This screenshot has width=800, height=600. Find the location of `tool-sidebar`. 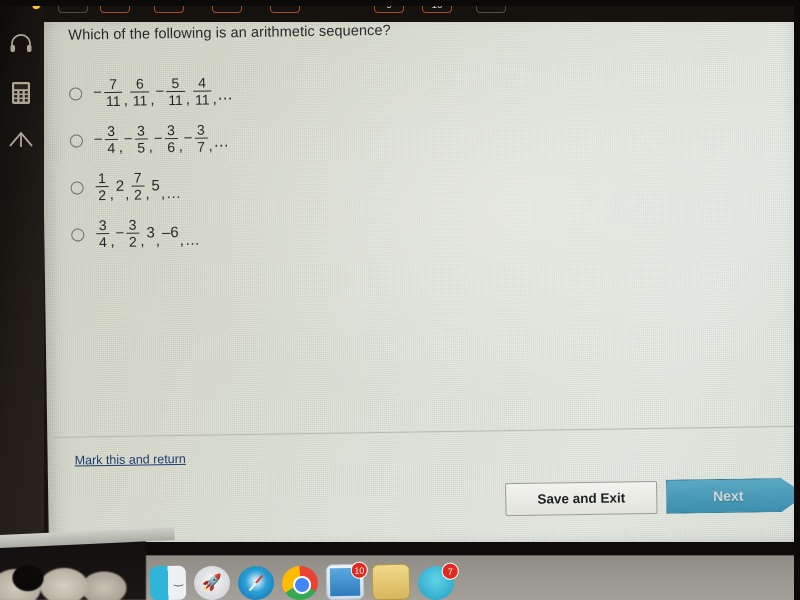

tool-sidebar is located at coordinates (22, 280).